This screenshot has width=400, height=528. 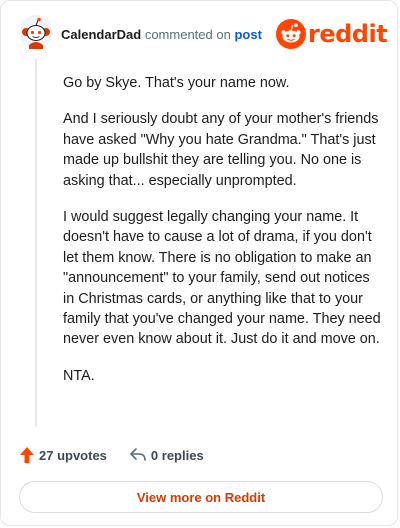 I want to click on upvote-arrow-icon, so click(x=27, y=455).